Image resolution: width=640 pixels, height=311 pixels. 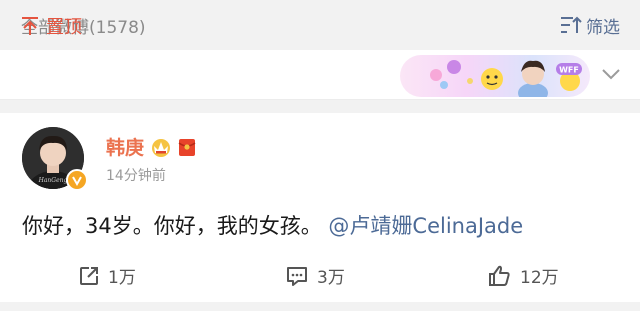 I want to click on post-body: 你好，34岁。你好，我的女孩。 @卢靖姗CelinaJade, so click(x=272, y=225).